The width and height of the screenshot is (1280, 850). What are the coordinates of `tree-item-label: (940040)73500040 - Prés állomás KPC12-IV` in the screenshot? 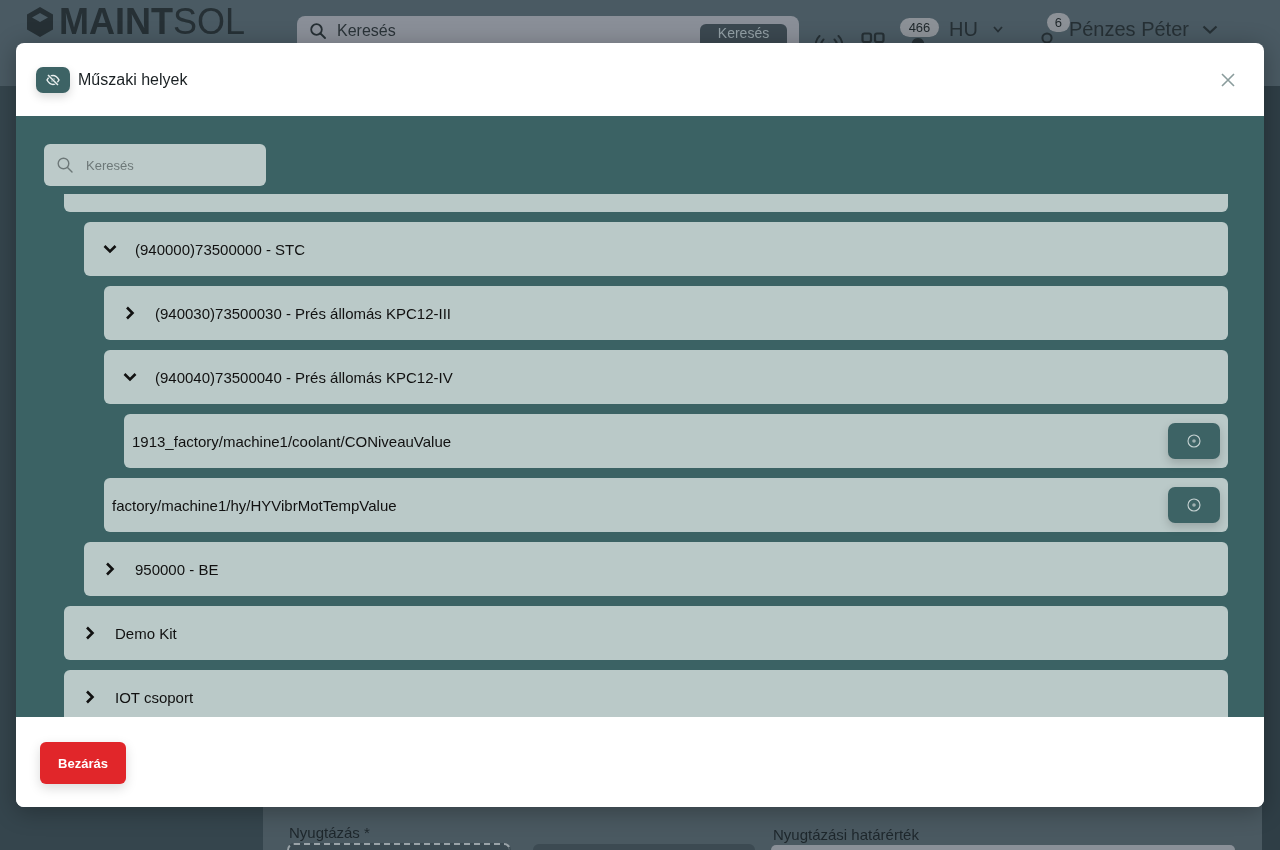 It's located at (304, 377).